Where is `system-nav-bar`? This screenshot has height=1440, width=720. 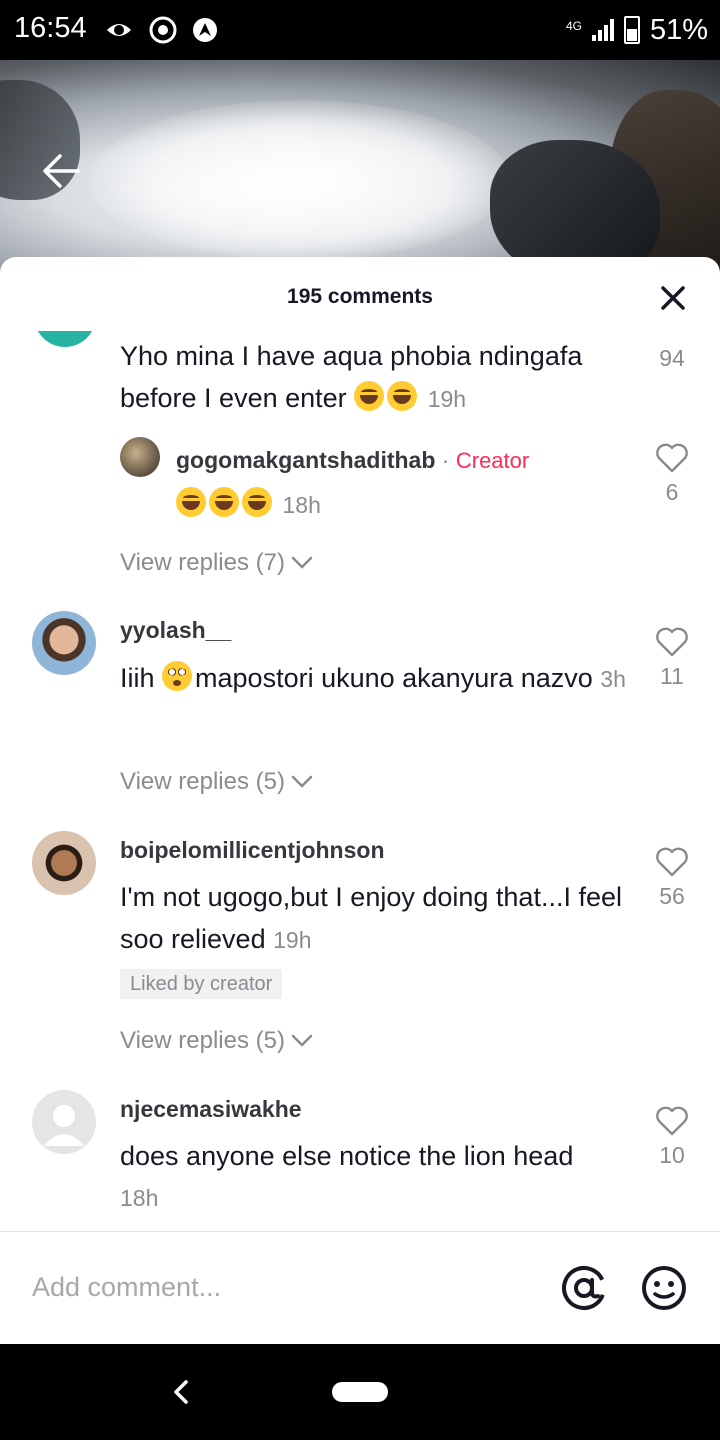 system-nav-bar is located at coordinates (360, 1392).